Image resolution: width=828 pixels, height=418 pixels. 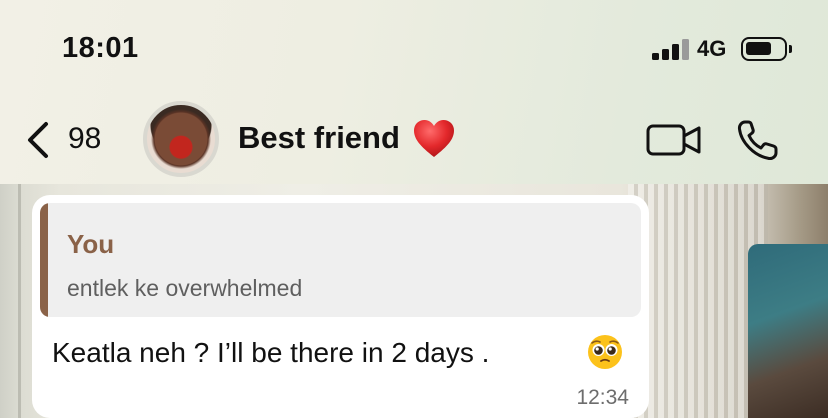 I want to click on avatar, so click(x=181, y=139).